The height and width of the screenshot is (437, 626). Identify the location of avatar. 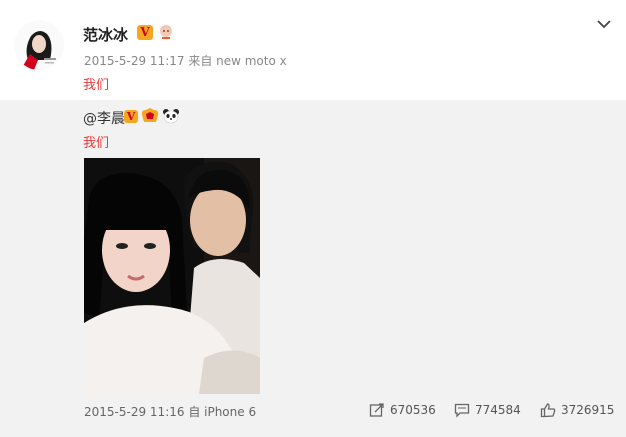
(39, 45).